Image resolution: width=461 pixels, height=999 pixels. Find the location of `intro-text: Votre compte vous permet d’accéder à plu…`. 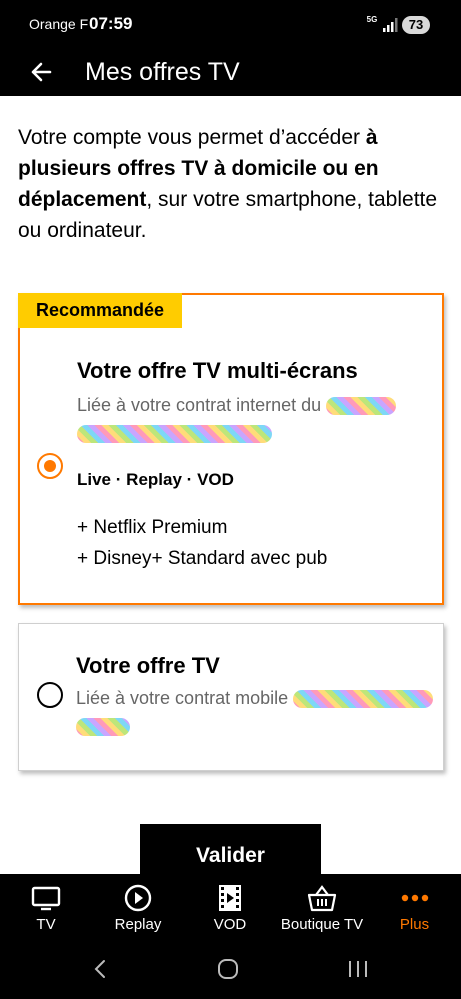

intro-text: Votre compte vous permet d’accéder à plu… is located at coordinates (230, 184).